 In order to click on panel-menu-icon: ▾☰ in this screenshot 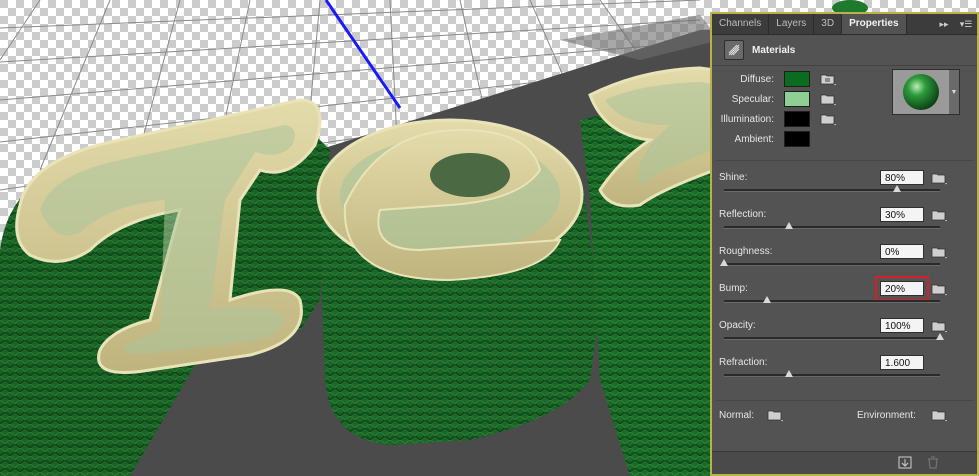, I will do `click(966, 24)`.